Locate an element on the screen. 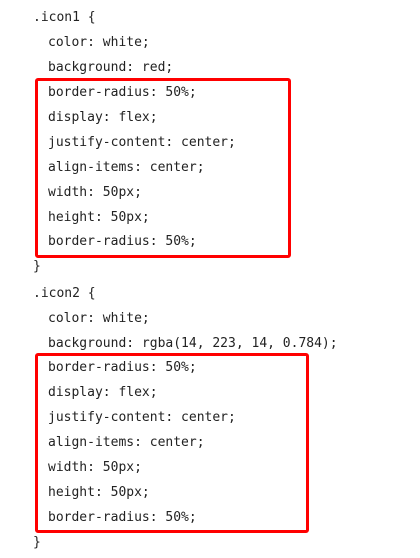  css-declaration: background: red; is located at coordinates (111, 67).